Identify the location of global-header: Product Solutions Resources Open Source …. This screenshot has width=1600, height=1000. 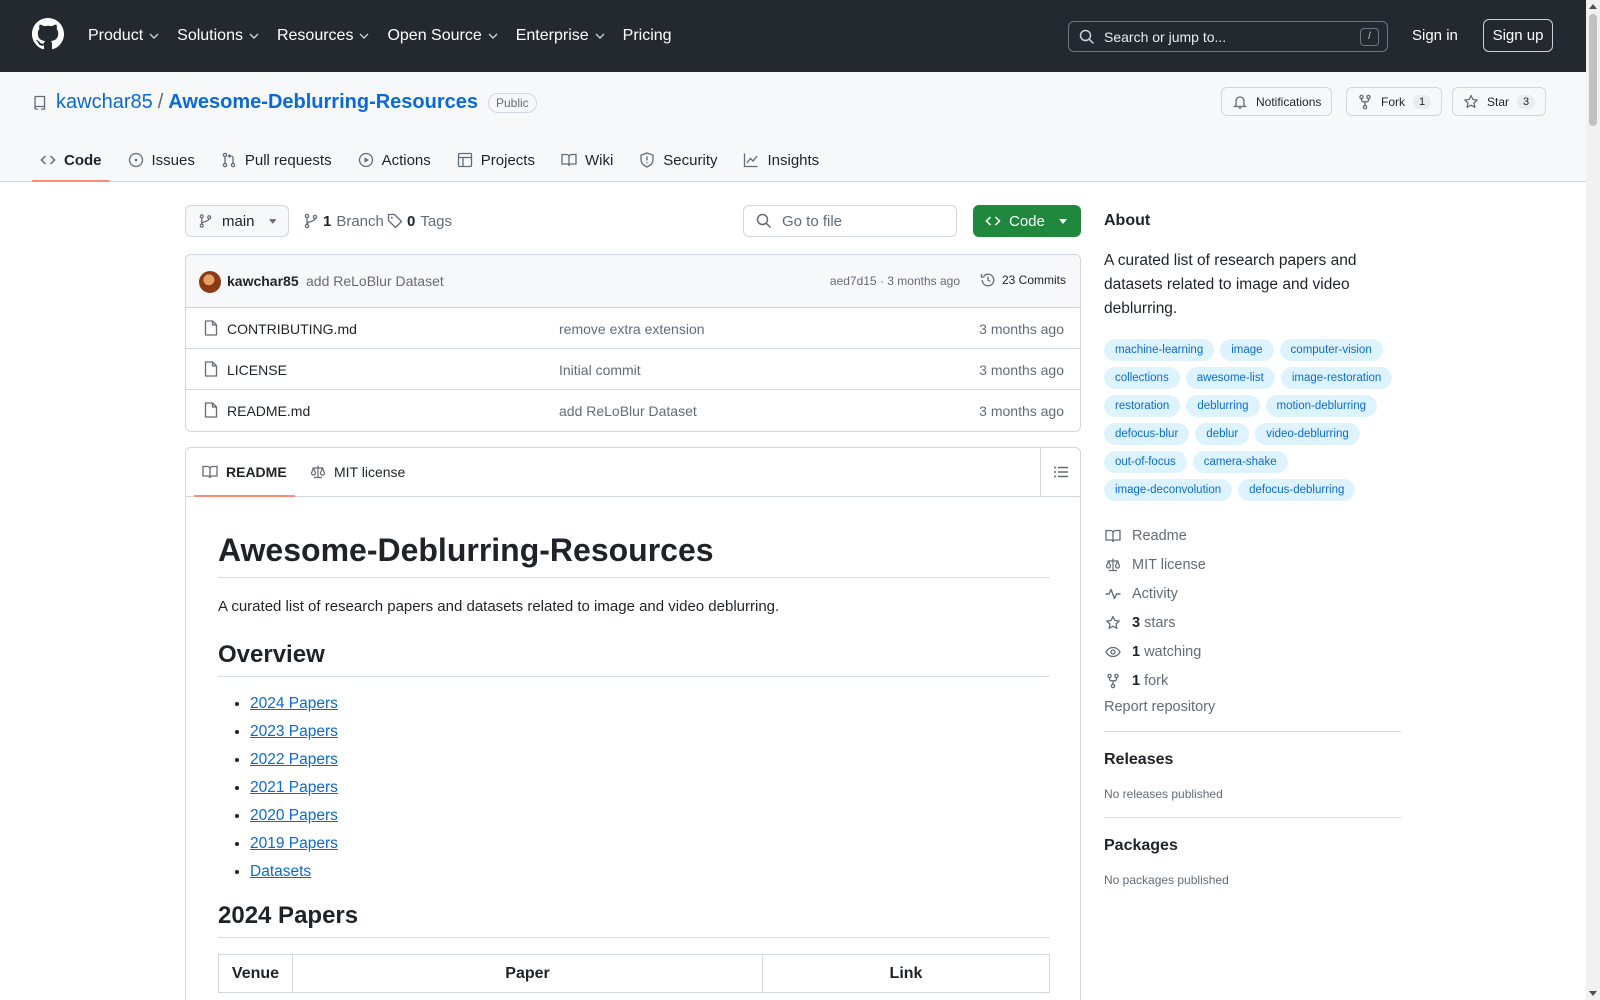
(793, 36).